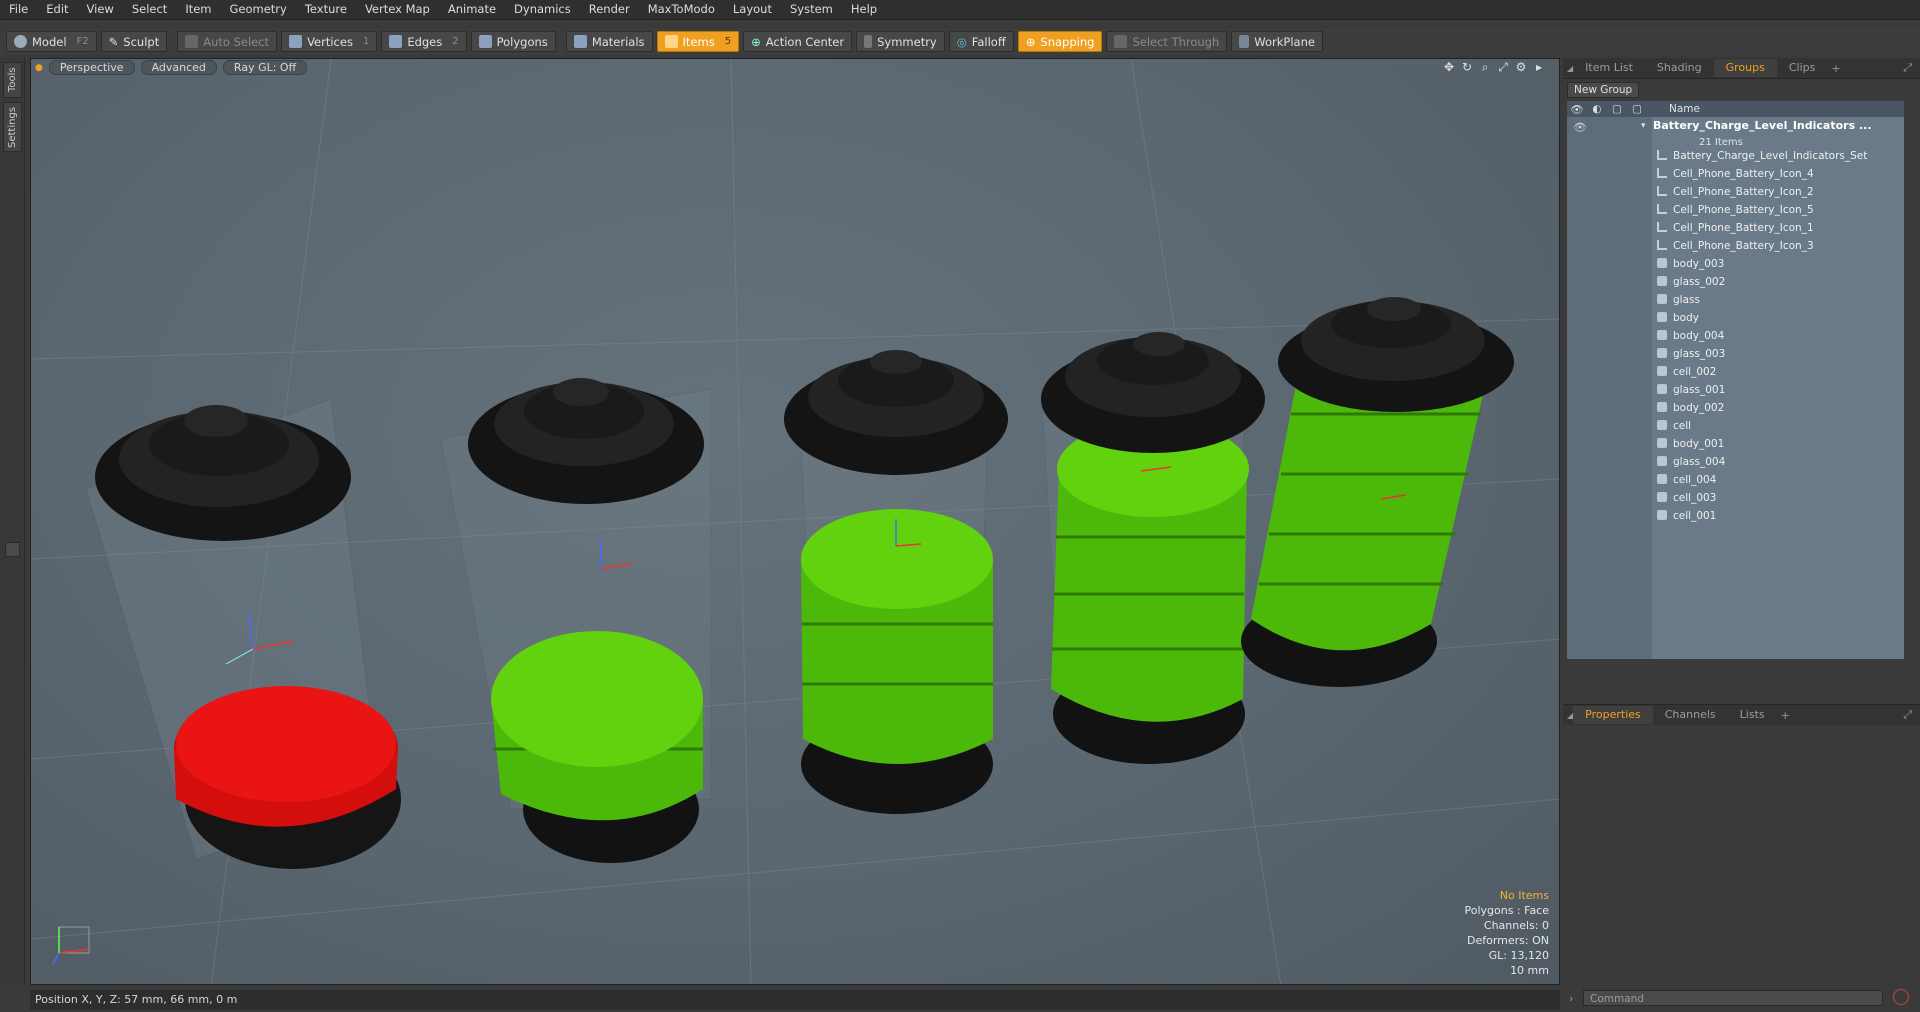 The image size is (1920, 1012). Describe the element at coordinates (329, 41) in the screenshot. I see `vertices-button: Vertices 1` at that location.